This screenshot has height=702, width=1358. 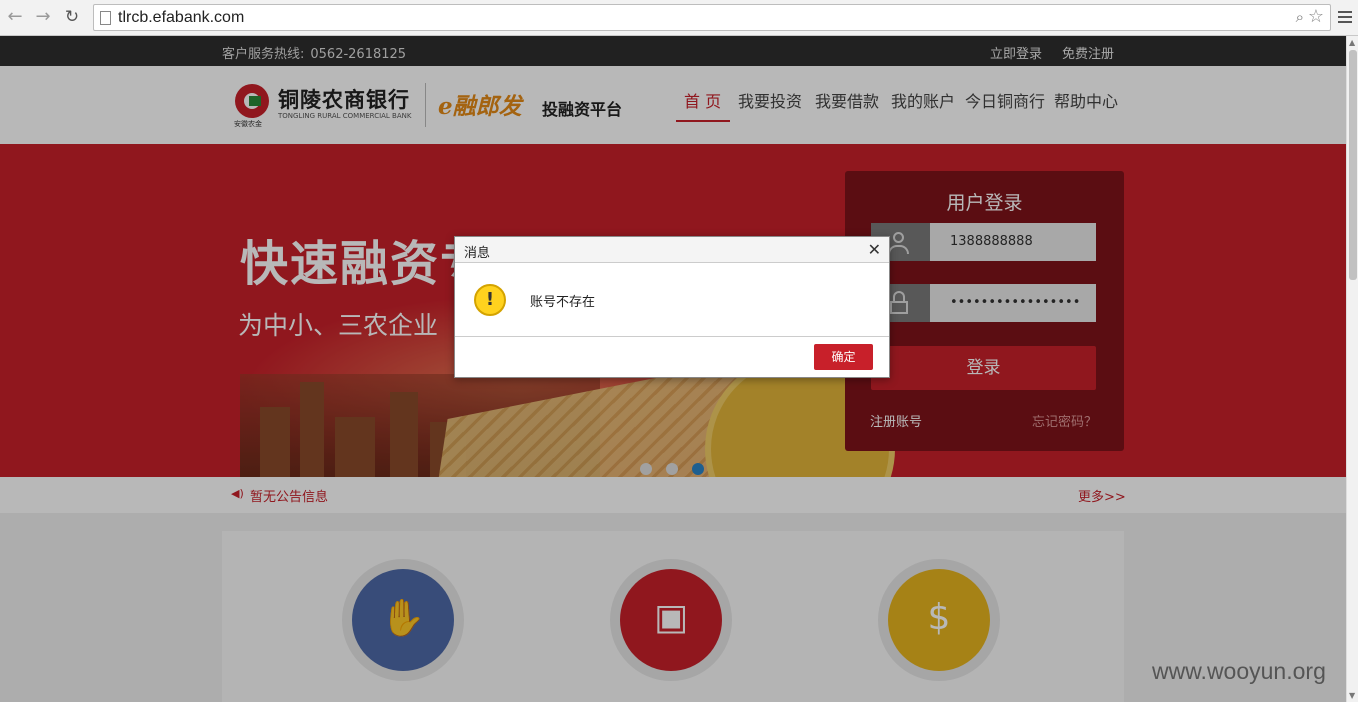 I want to click on scroll-down-icon: ▼, so click(x=1352, y=695).